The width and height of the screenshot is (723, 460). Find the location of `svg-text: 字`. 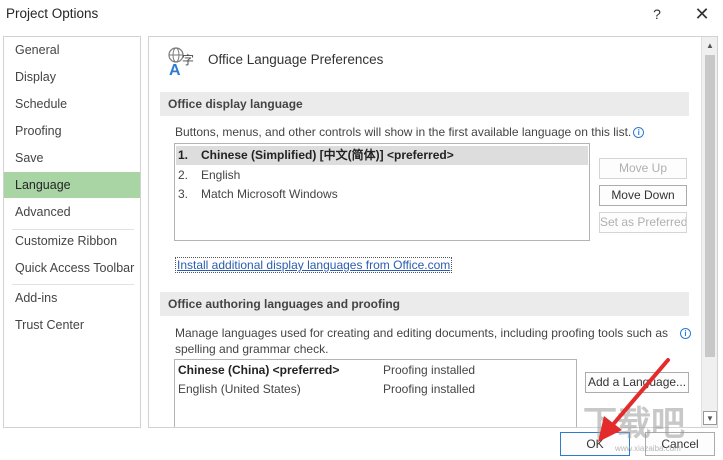

svg-text: 字 is located at coordinates (188, 59).